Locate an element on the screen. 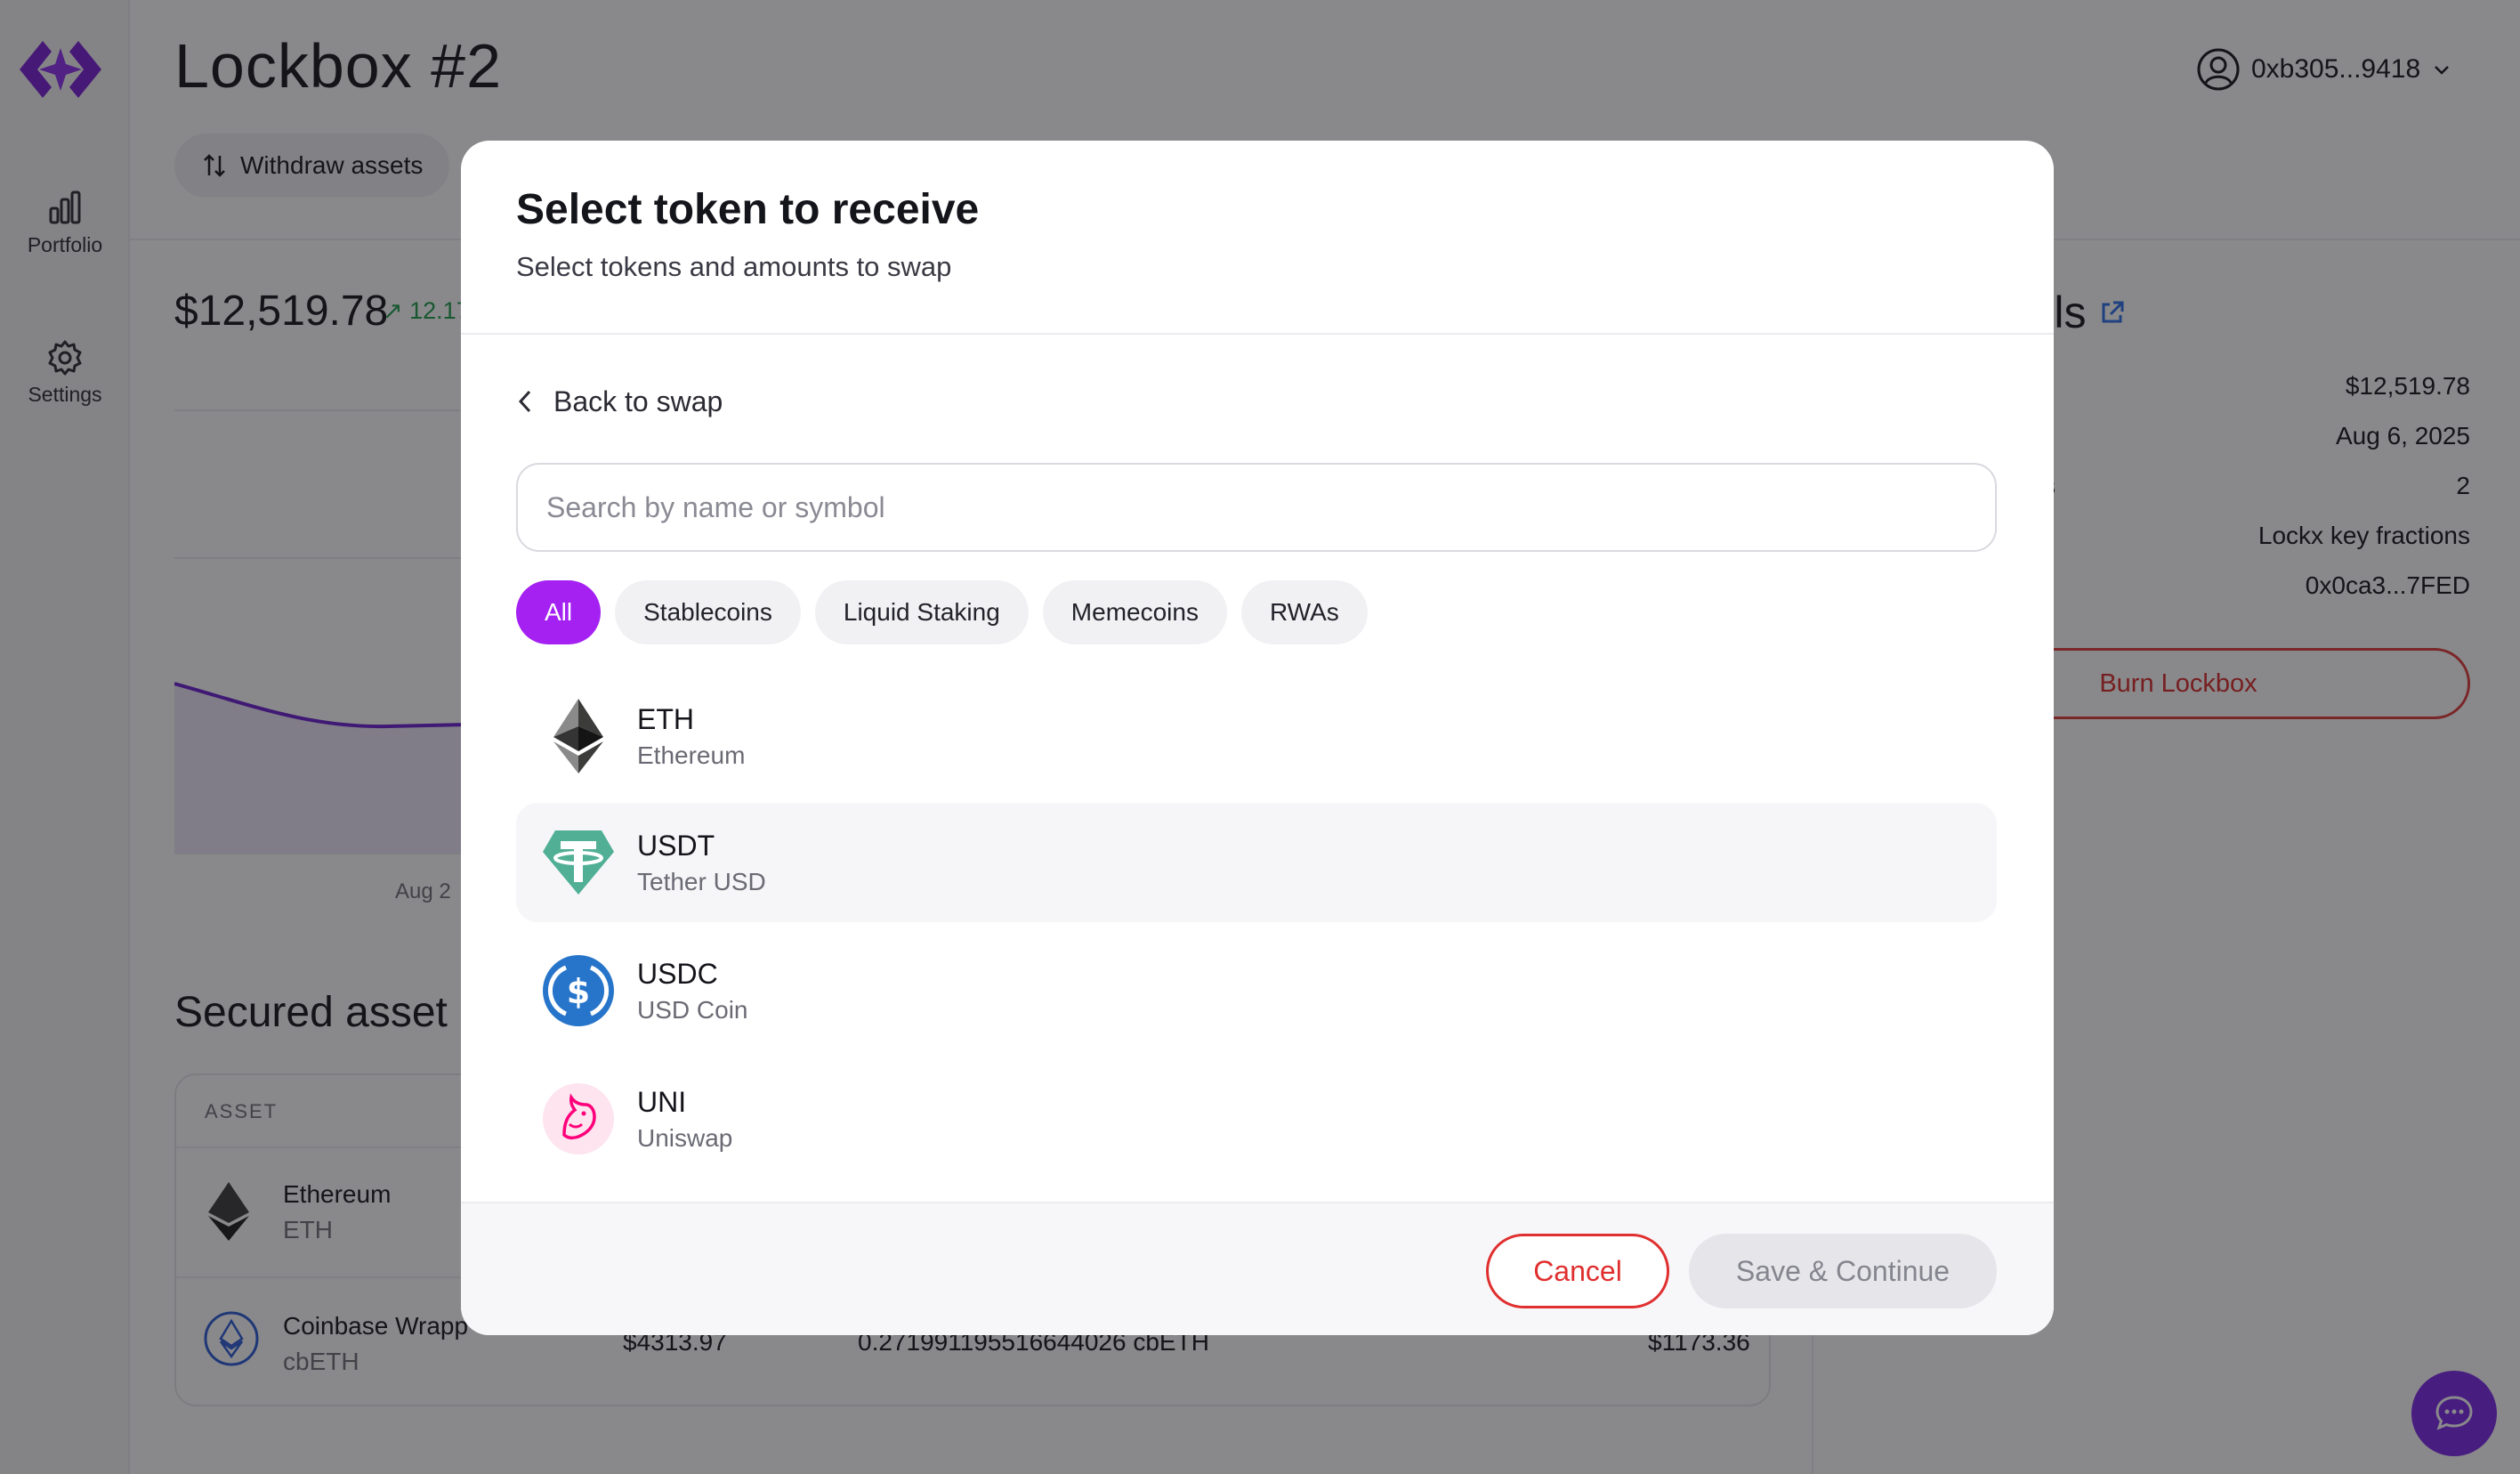  token-option-eth: ETH Ethereum is located at coordinates (1256, 736).